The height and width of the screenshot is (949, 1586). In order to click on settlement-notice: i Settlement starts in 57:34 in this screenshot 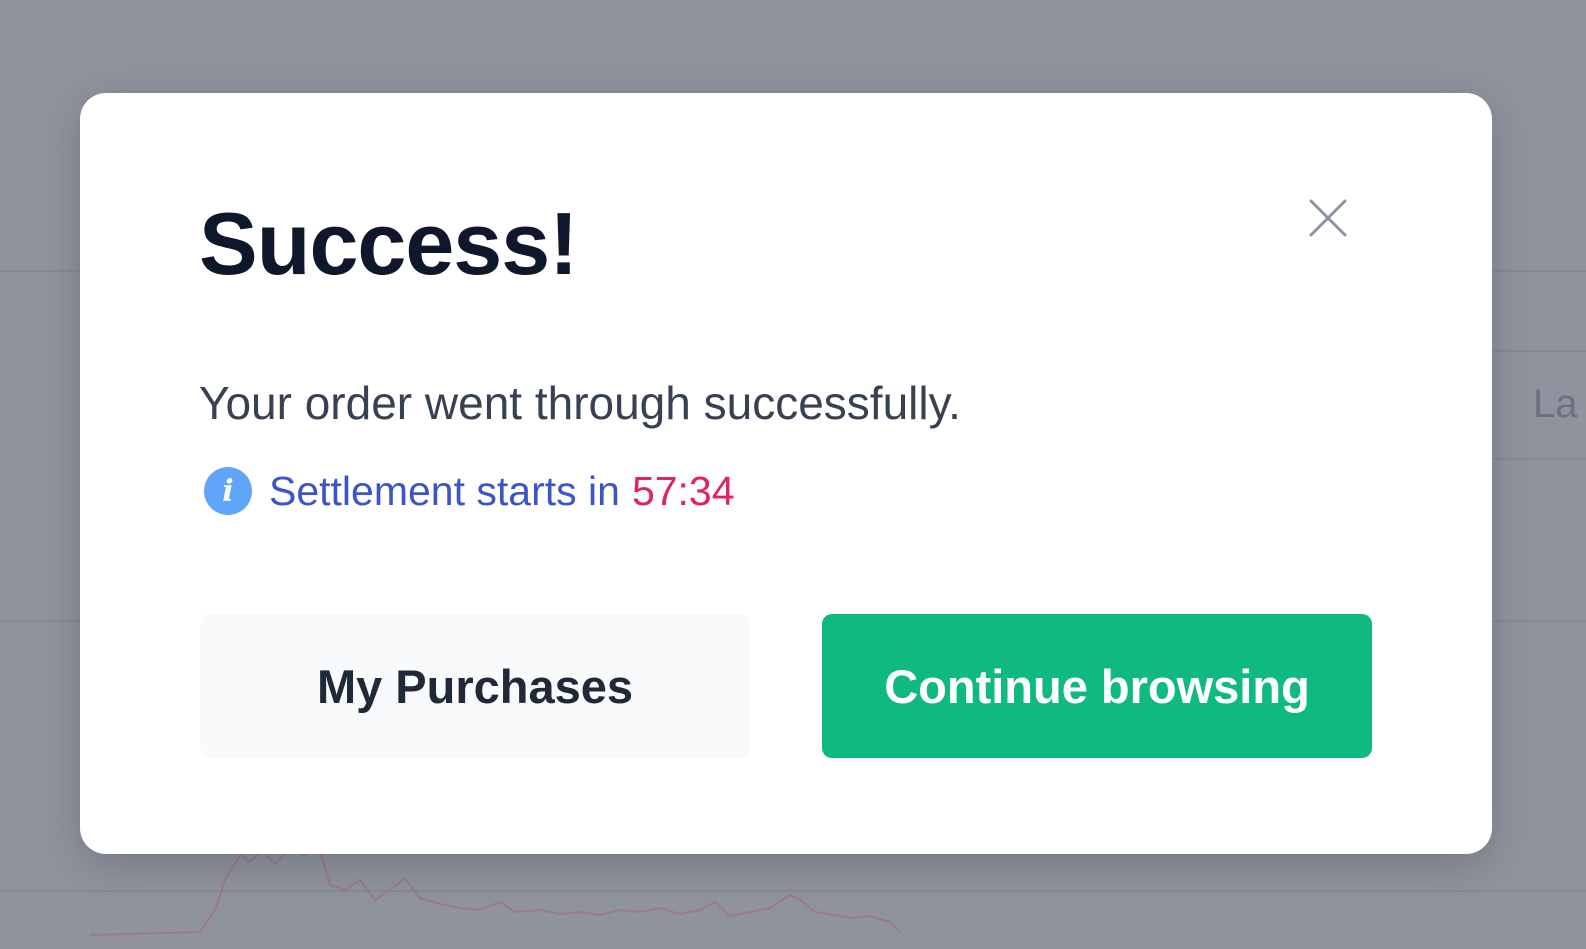, I will do `click(469, 491)`.